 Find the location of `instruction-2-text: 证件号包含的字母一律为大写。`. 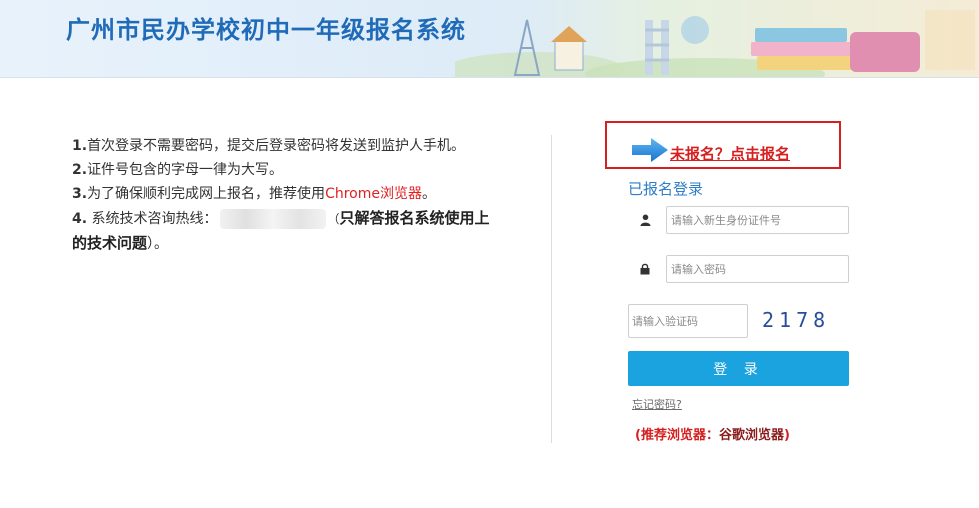

instruction-2-text: 证件号包含的字母一律为大写。 is located at coordinates (185, 170).